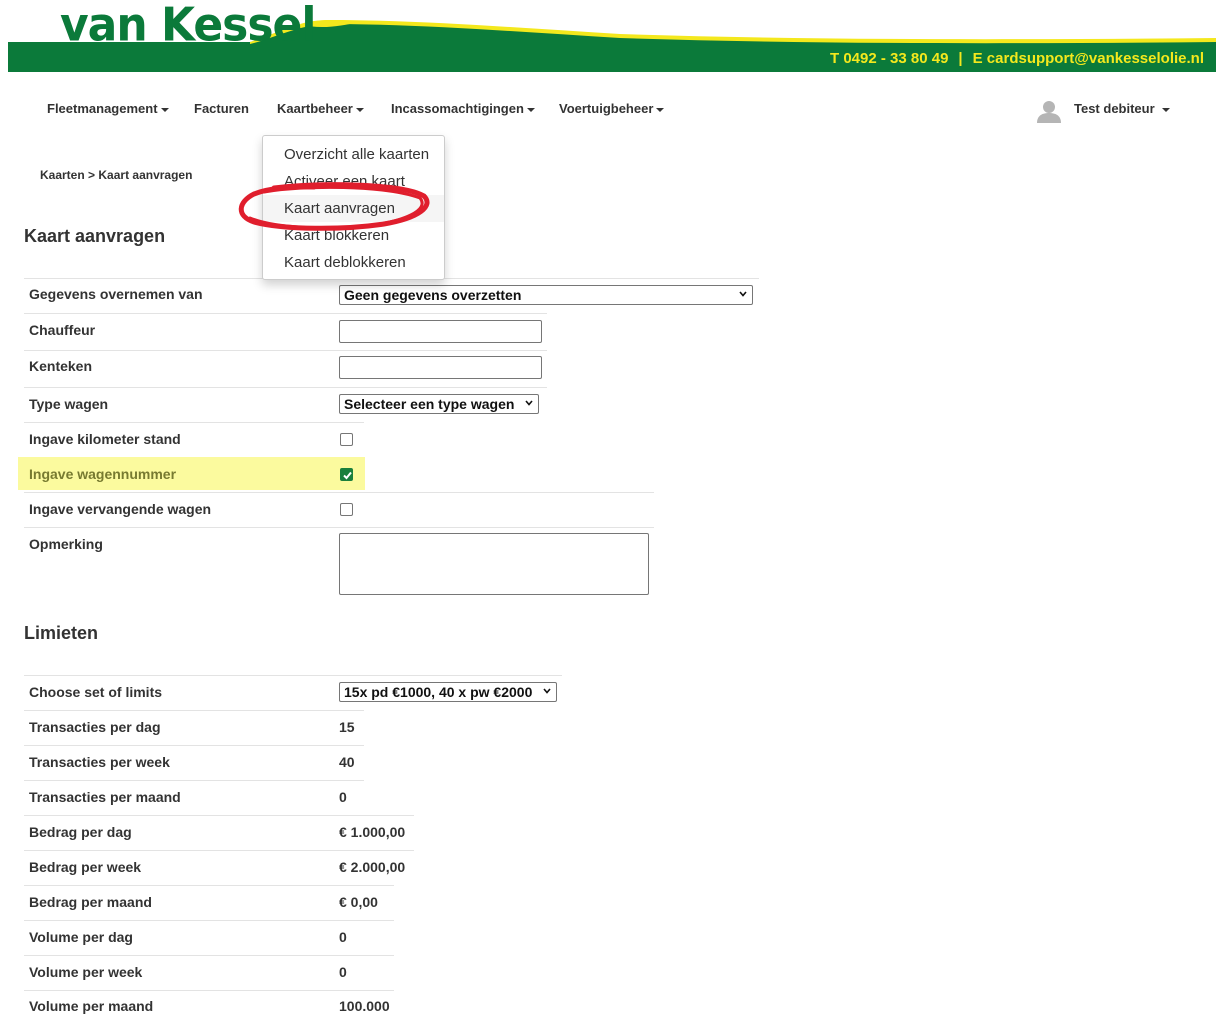 This screenshot has width=1216, height=1014. What do you see at coordinates (285, 368) in the screenshot?
I see `form-row-kenteken: Kenteken` at bounding box center [285, 368].